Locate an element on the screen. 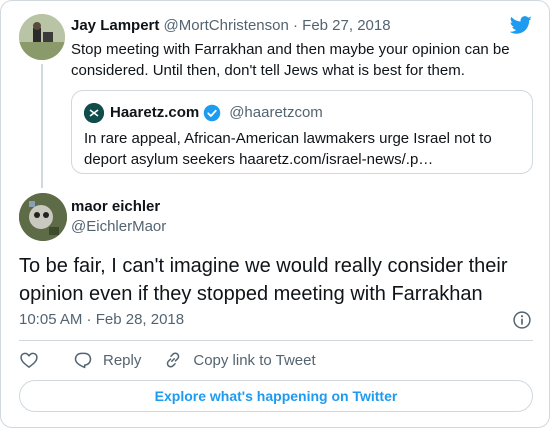  parent-avatar is located at coordinates (42, 37).